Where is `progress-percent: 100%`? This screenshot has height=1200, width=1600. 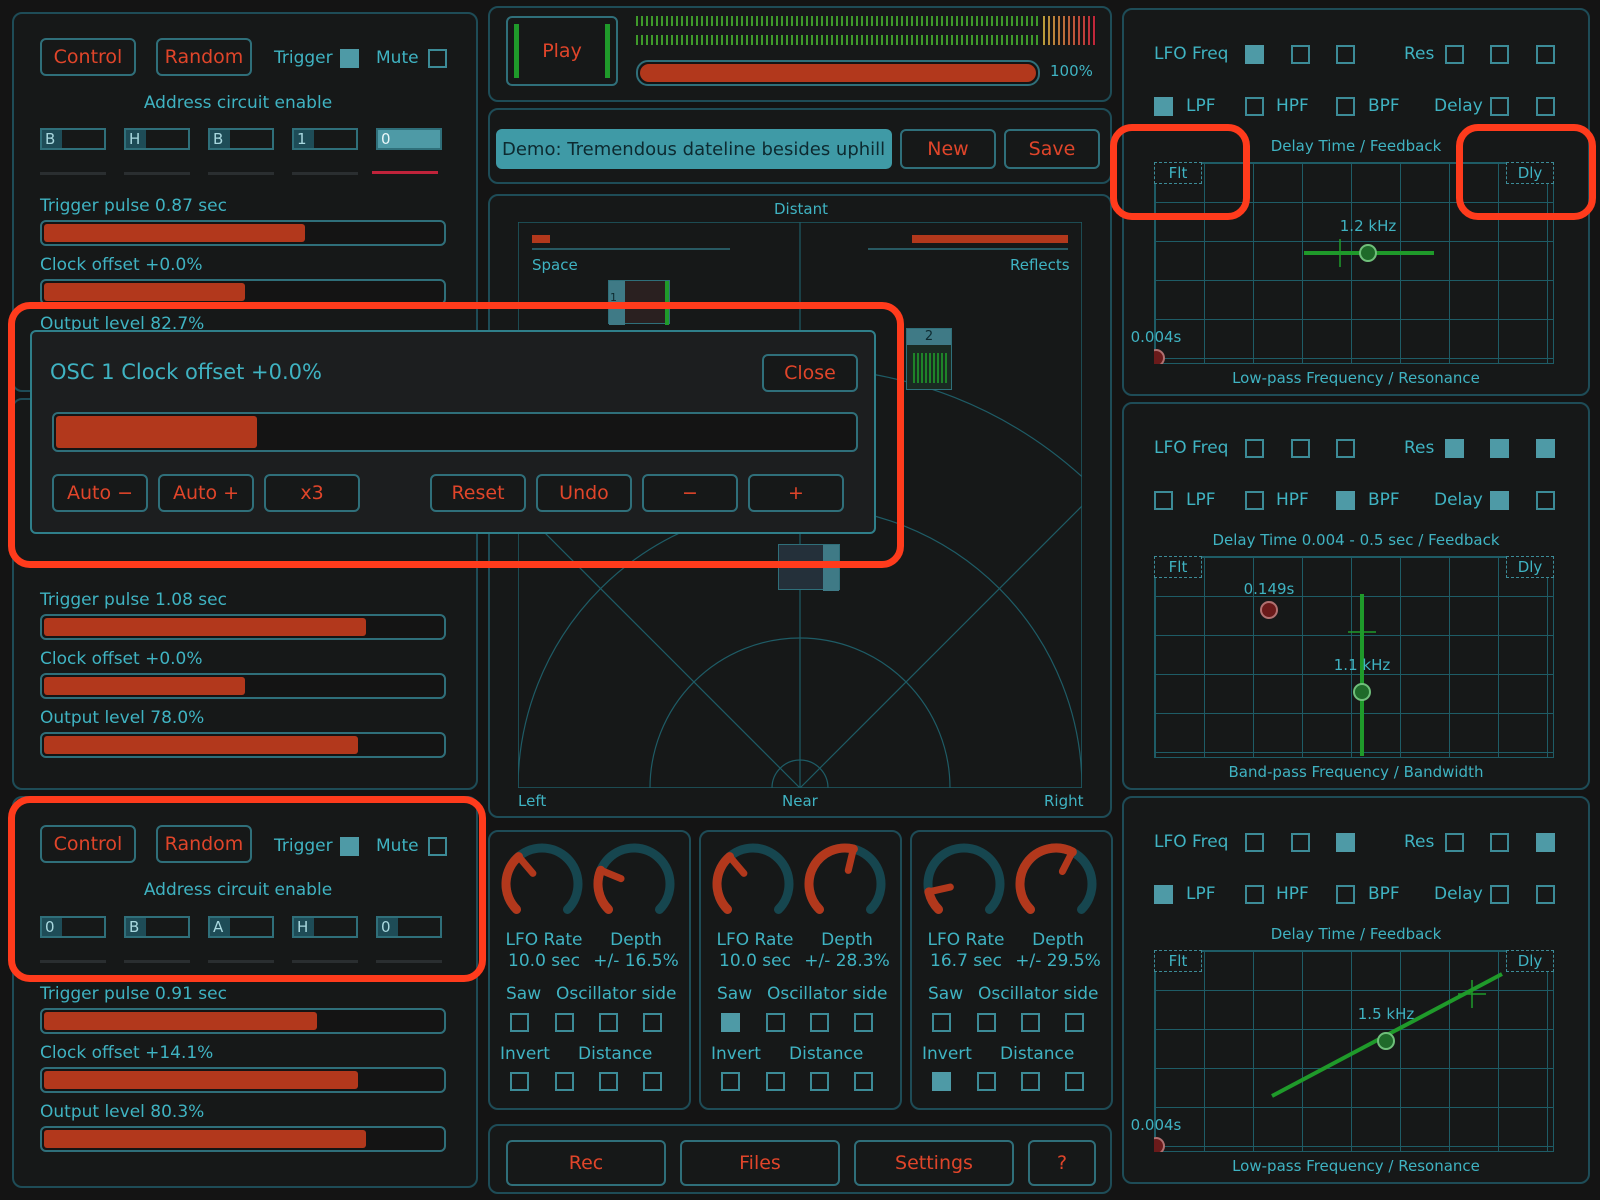 progress-percent: 100% is located at coordinates (1071, 71).